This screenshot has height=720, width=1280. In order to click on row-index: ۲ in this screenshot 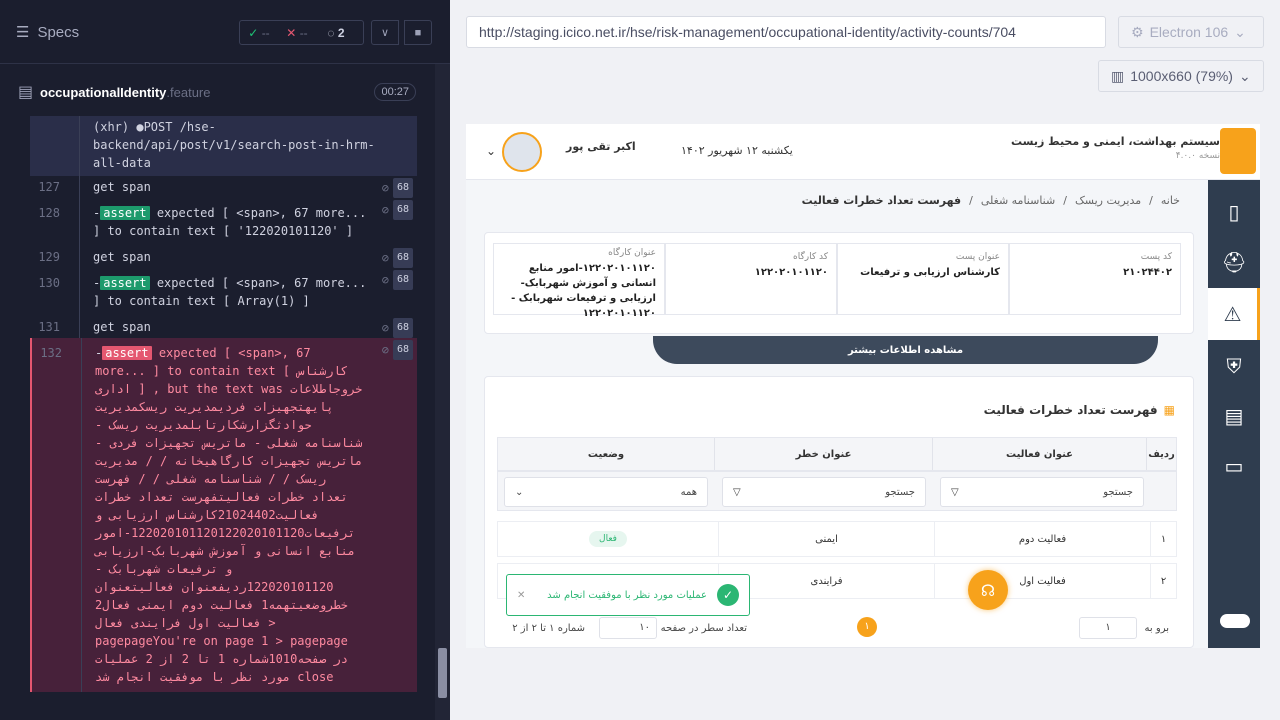, I will do `click(1163, 581)`.